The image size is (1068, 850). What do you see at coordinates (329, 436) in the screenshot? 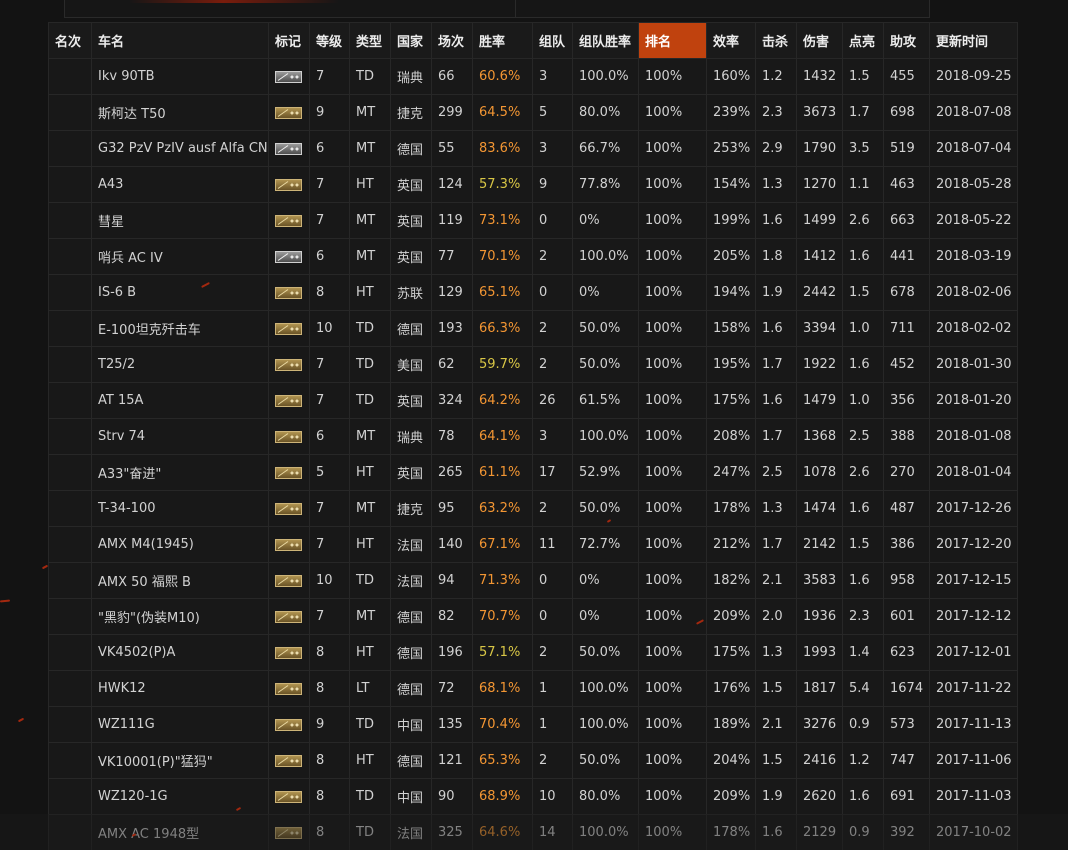
I see `tier-cell: 6` at bounding box center [329, 436].